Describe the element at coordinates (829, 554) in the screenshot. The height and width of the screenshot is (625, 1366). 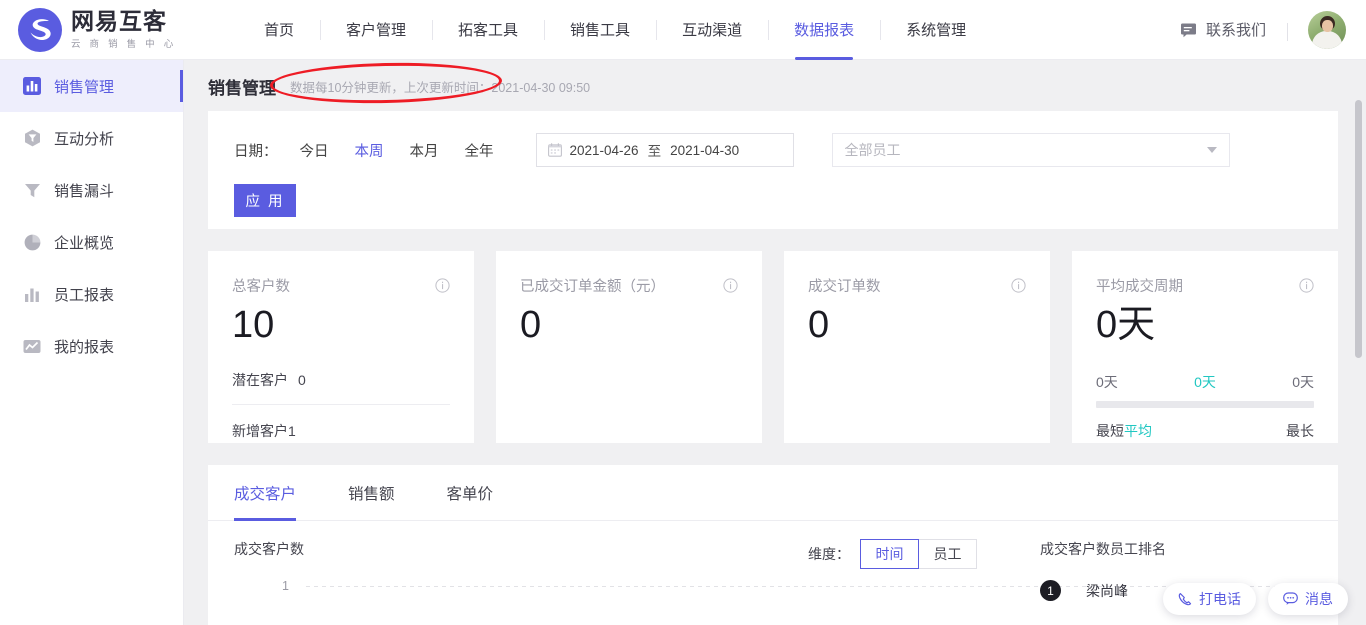
I see `dimension-label: 维度：` at that location.